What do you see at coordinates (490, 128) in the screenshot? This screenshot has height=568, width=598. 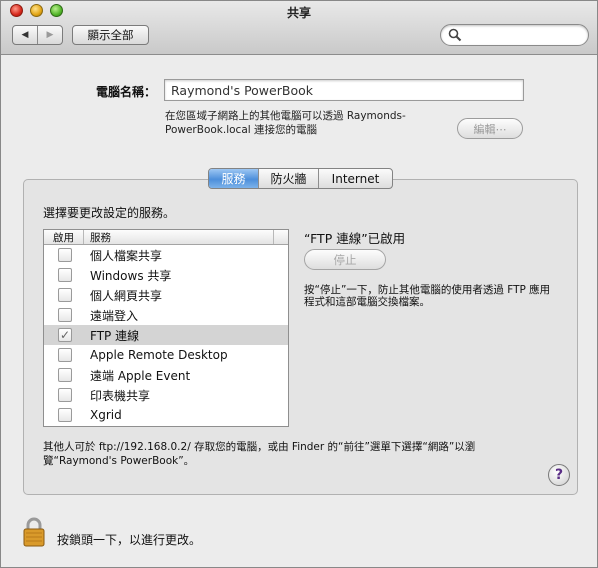 I see `edit-button: 編輯⋯` at bounding box center [490, 128].